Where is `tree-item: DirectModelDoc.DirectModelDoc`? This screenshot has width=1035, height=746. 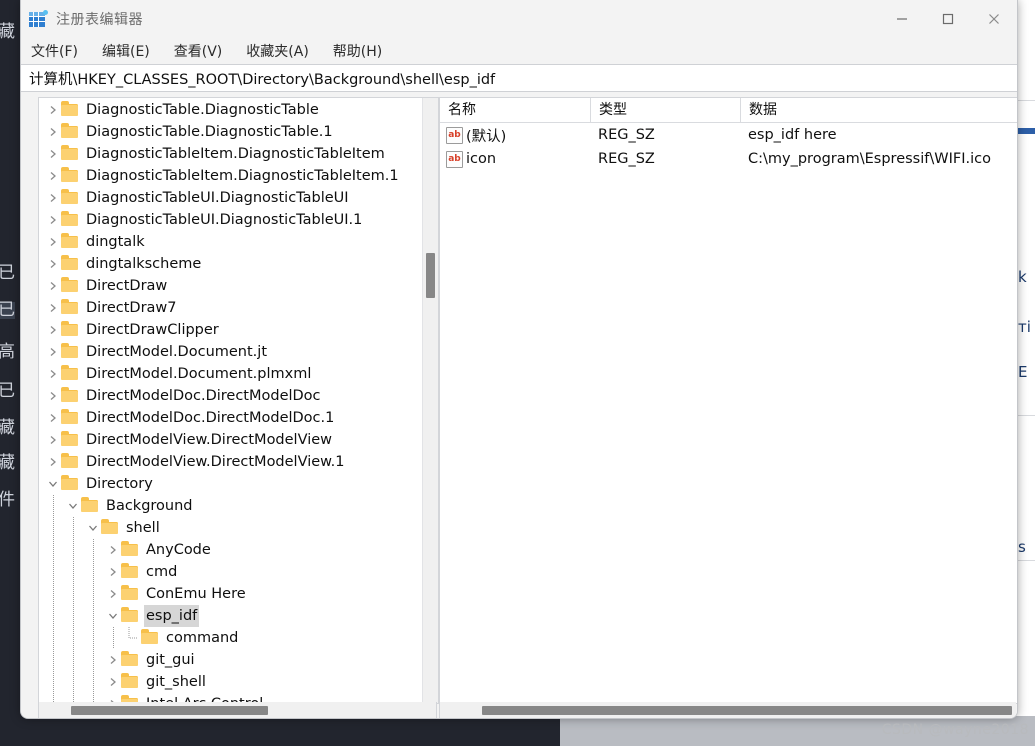
tree-item: DirectModelDoc.DirectModelDoc is located at coordinates (238, 396).